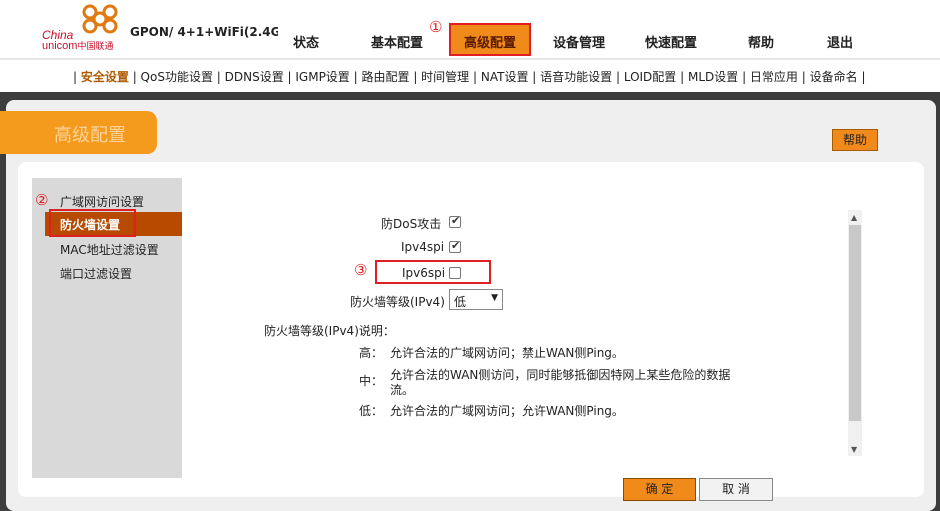 Image resolution: width=940 pixels, height=511 pixels. What do you see at coordinates (208, 32) in the screenshot?
I see `device-model-label: GPON/ 4+1+WiFi(2.4G)` at bounding box center [208, 32].